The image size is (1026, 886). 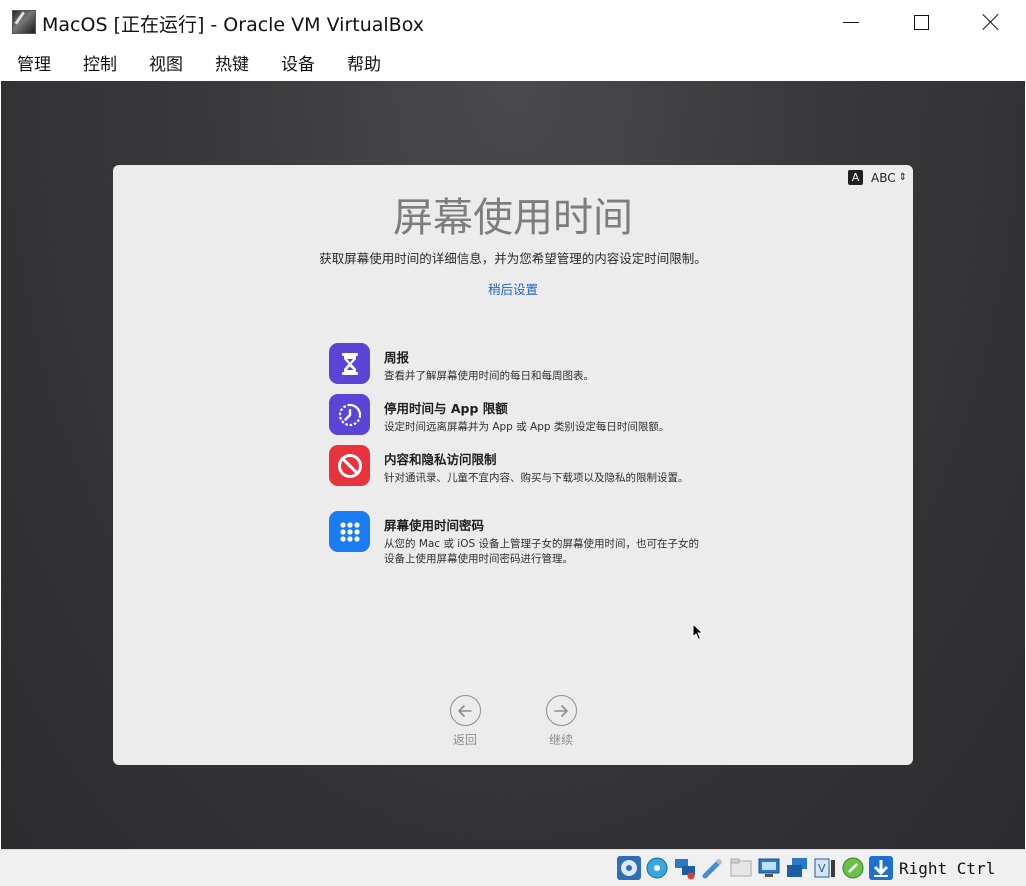 I want to click on maximize-icon, so click(x=921, y=22).